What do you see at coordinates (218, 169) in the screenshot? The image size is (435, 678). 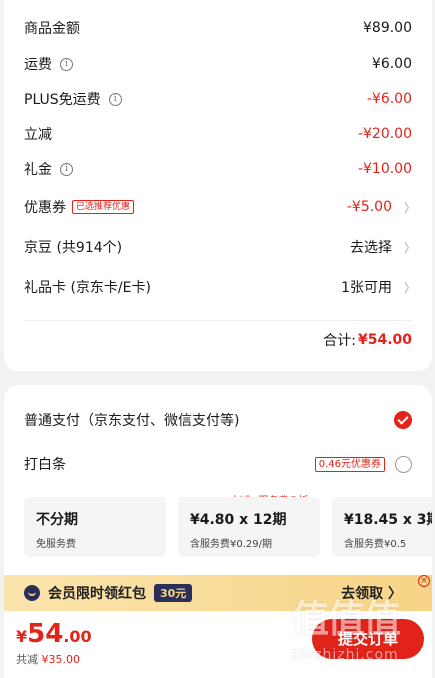 I see `gift-money-row: 礼金 i -¥10.00` at bounding box center [218, 169].